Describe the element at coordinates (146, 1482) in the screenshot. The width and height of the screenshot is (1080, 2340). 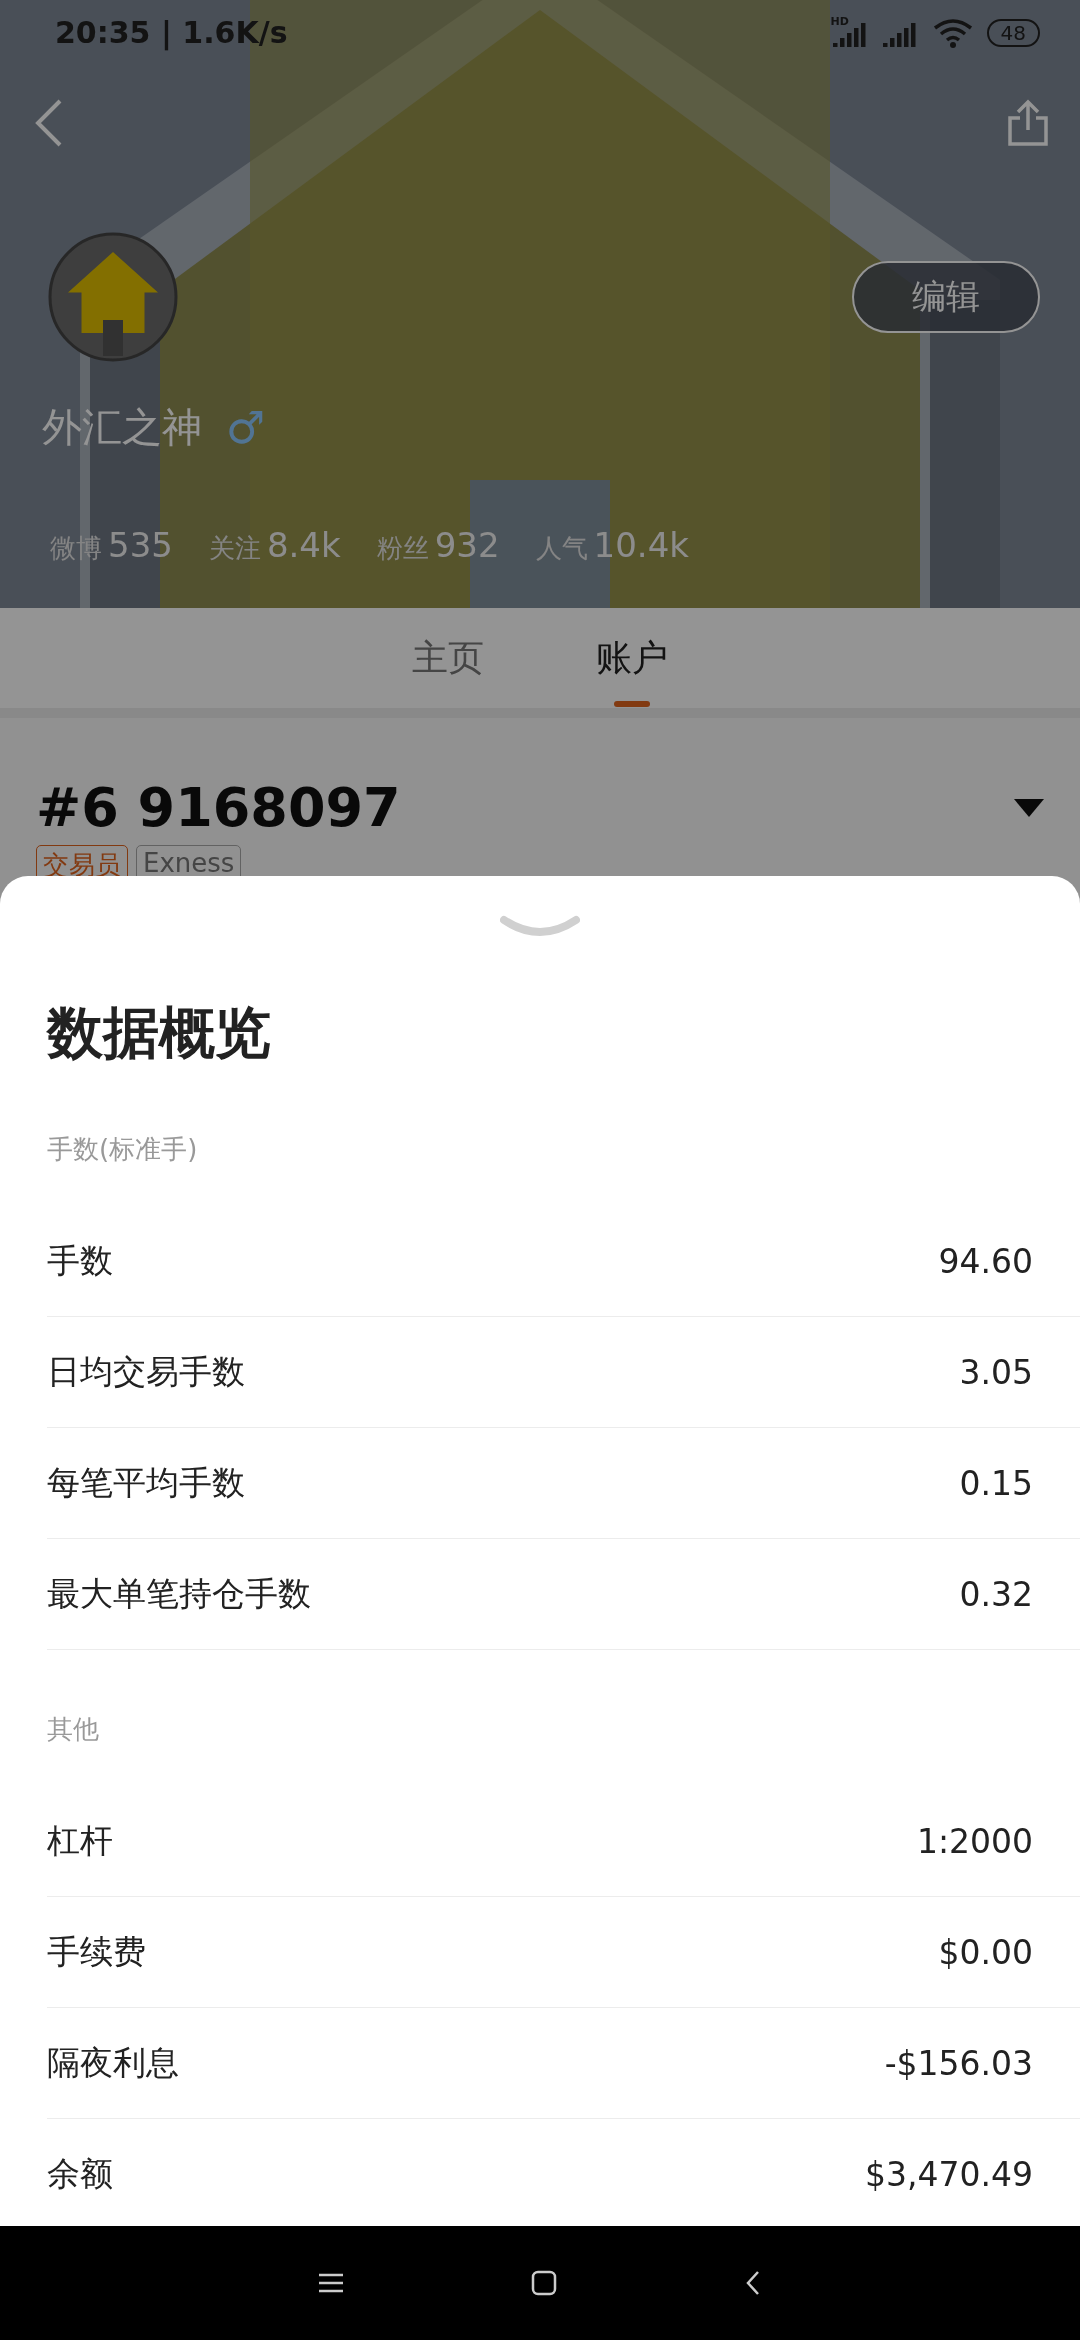
I see `row-label: 每笔平均手数` at that location.